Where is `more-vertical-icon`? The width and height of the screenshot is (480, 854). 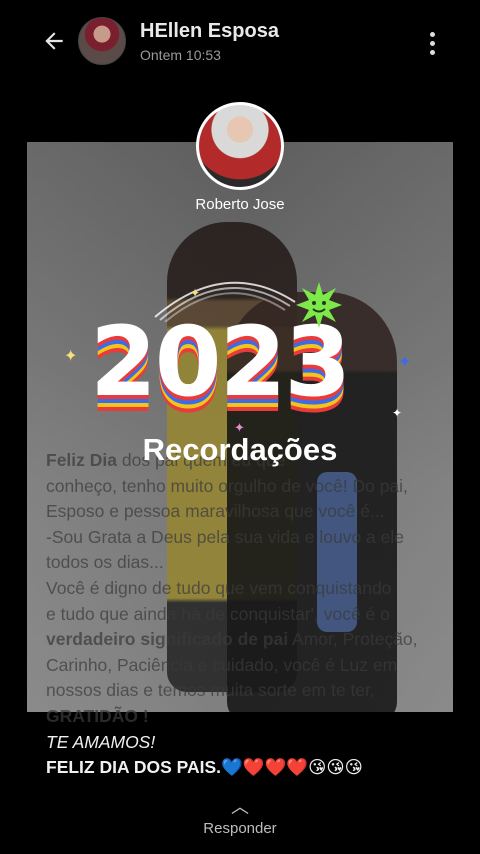
more-vertical-icon is located at coordinates (432, 34).